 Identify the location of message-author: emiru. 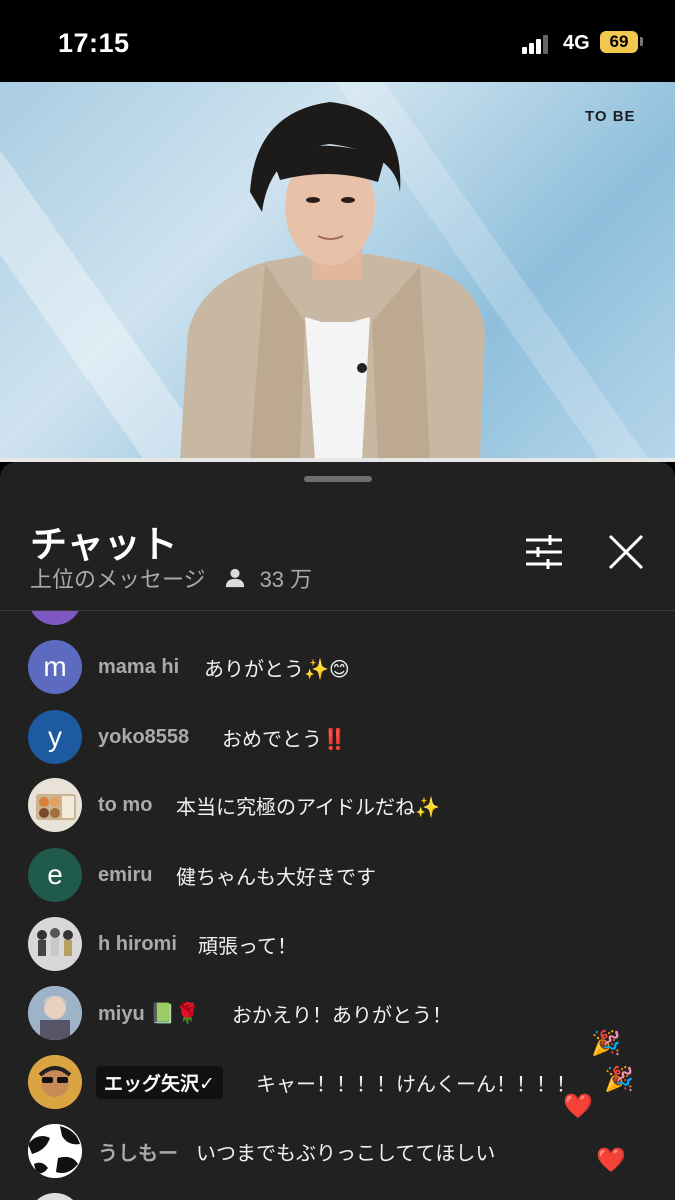
(125, 875).